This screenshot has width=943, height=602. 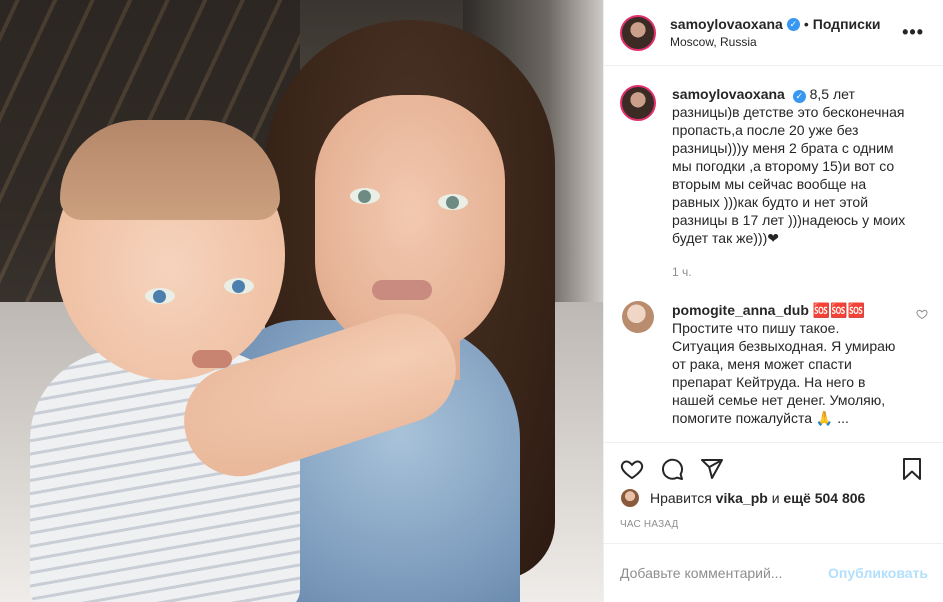 I want to click on photo-girl-lips, so click(x=402, y=290).